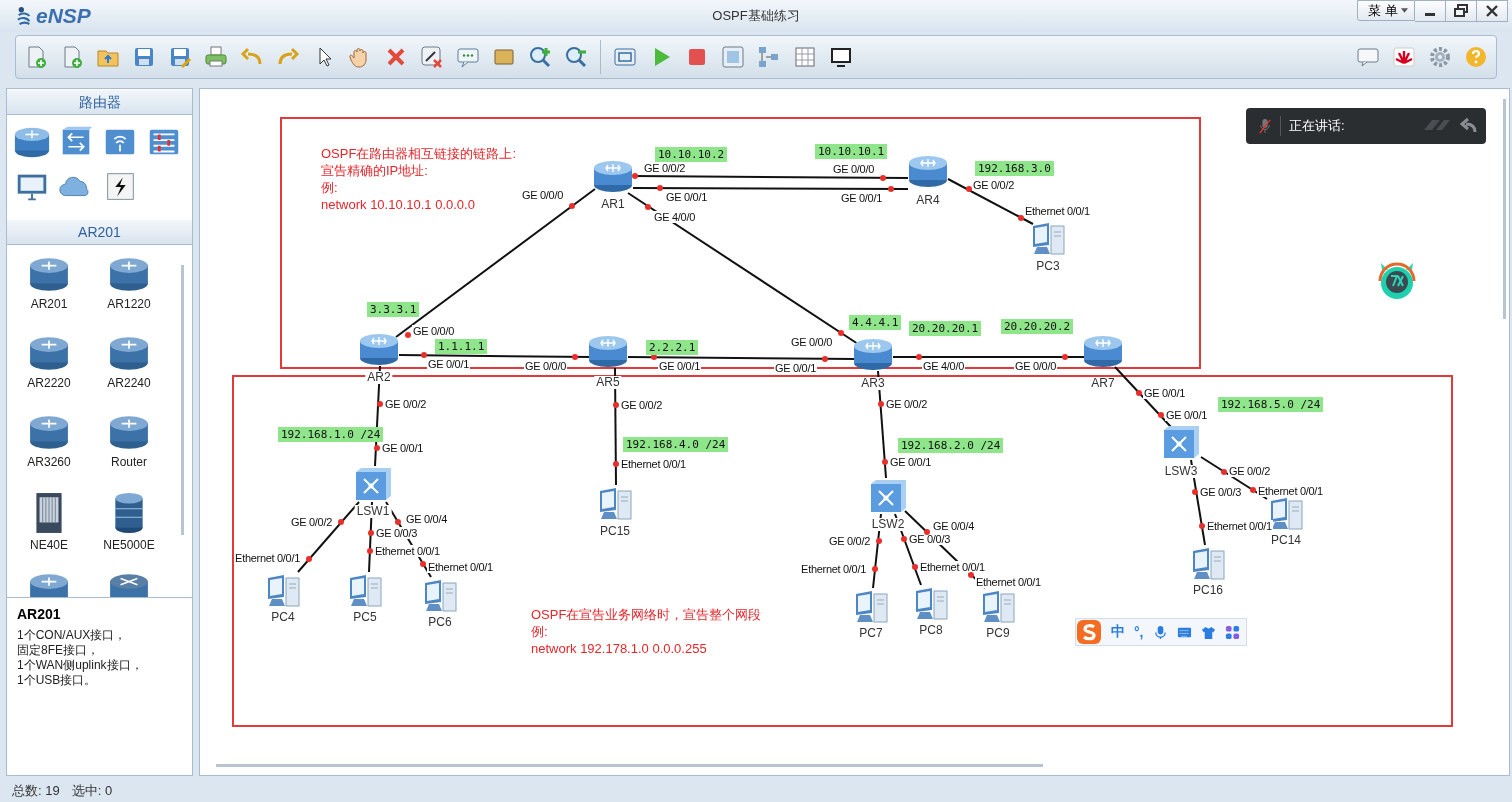  Describe the element at coordinates (576, 57) in the screenshot. I see `zoom-out-icon` at that location.